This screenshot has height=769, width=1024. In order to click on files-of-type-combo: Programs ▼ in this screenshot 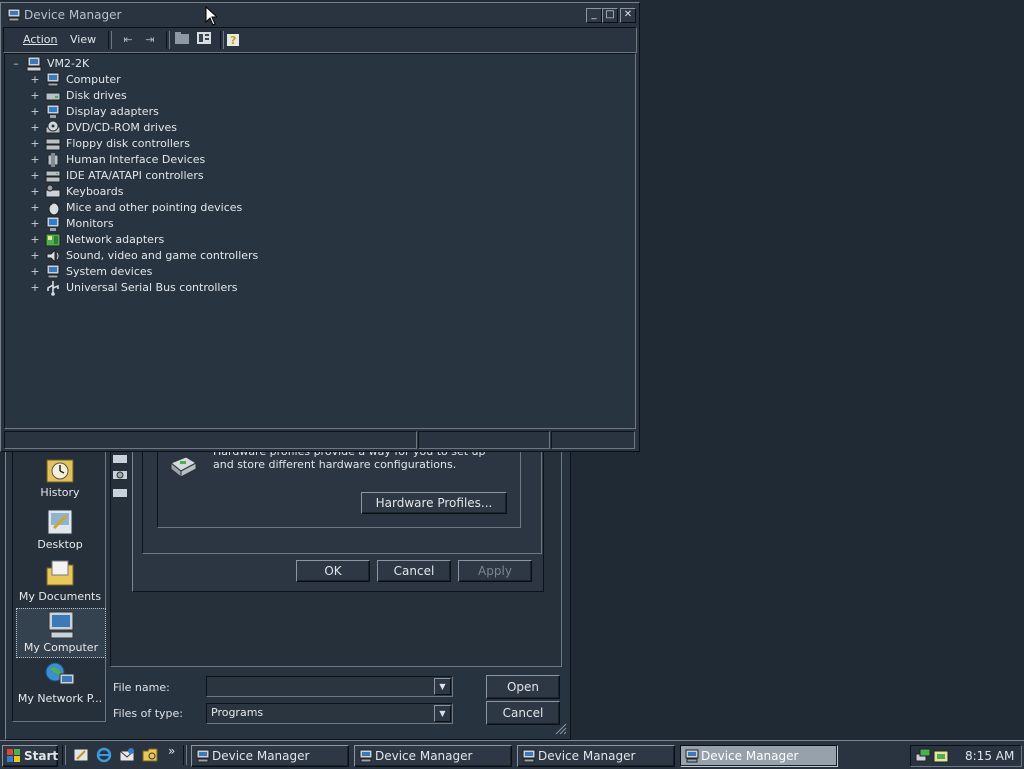, I will do `click(329, 713)`.